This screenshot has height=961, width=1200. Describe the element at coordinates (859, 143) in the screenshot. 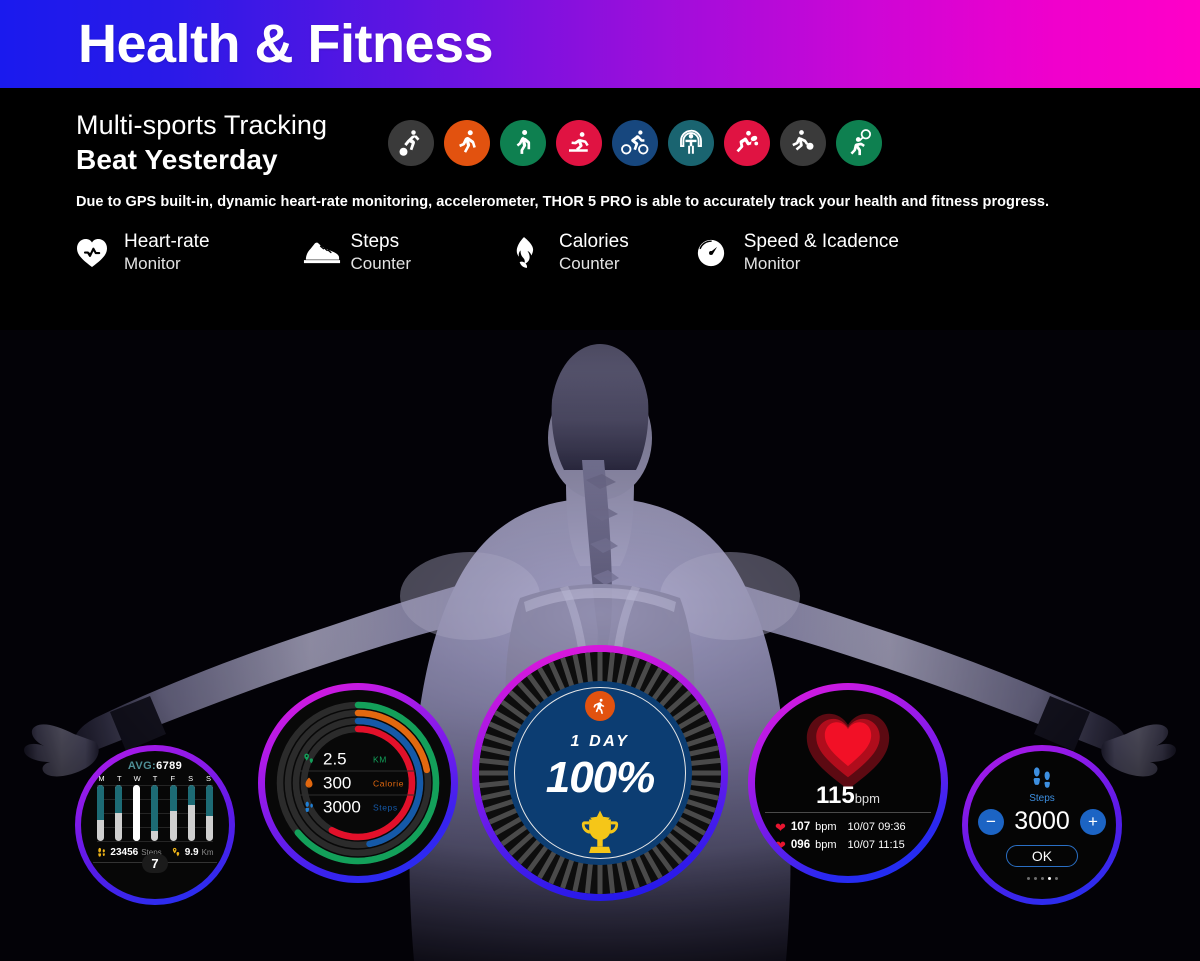

I see `sport-badminton-icon` at that location.